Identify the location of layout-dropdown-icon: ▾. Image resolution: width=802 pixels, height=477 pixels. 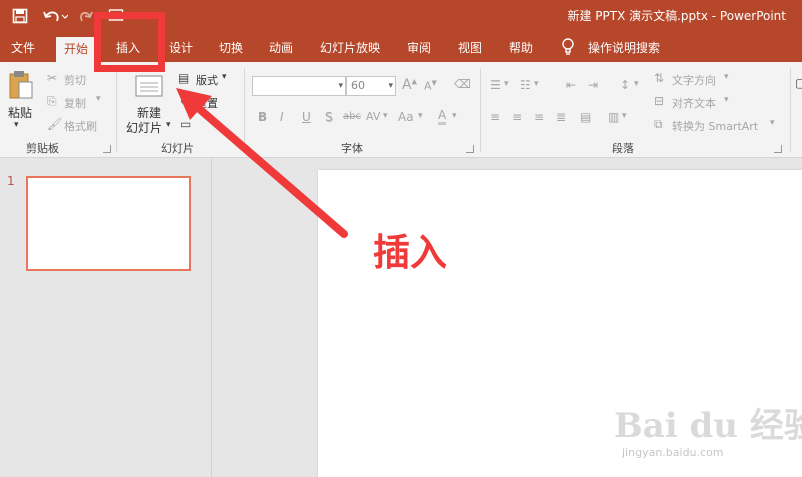
(224, 77).